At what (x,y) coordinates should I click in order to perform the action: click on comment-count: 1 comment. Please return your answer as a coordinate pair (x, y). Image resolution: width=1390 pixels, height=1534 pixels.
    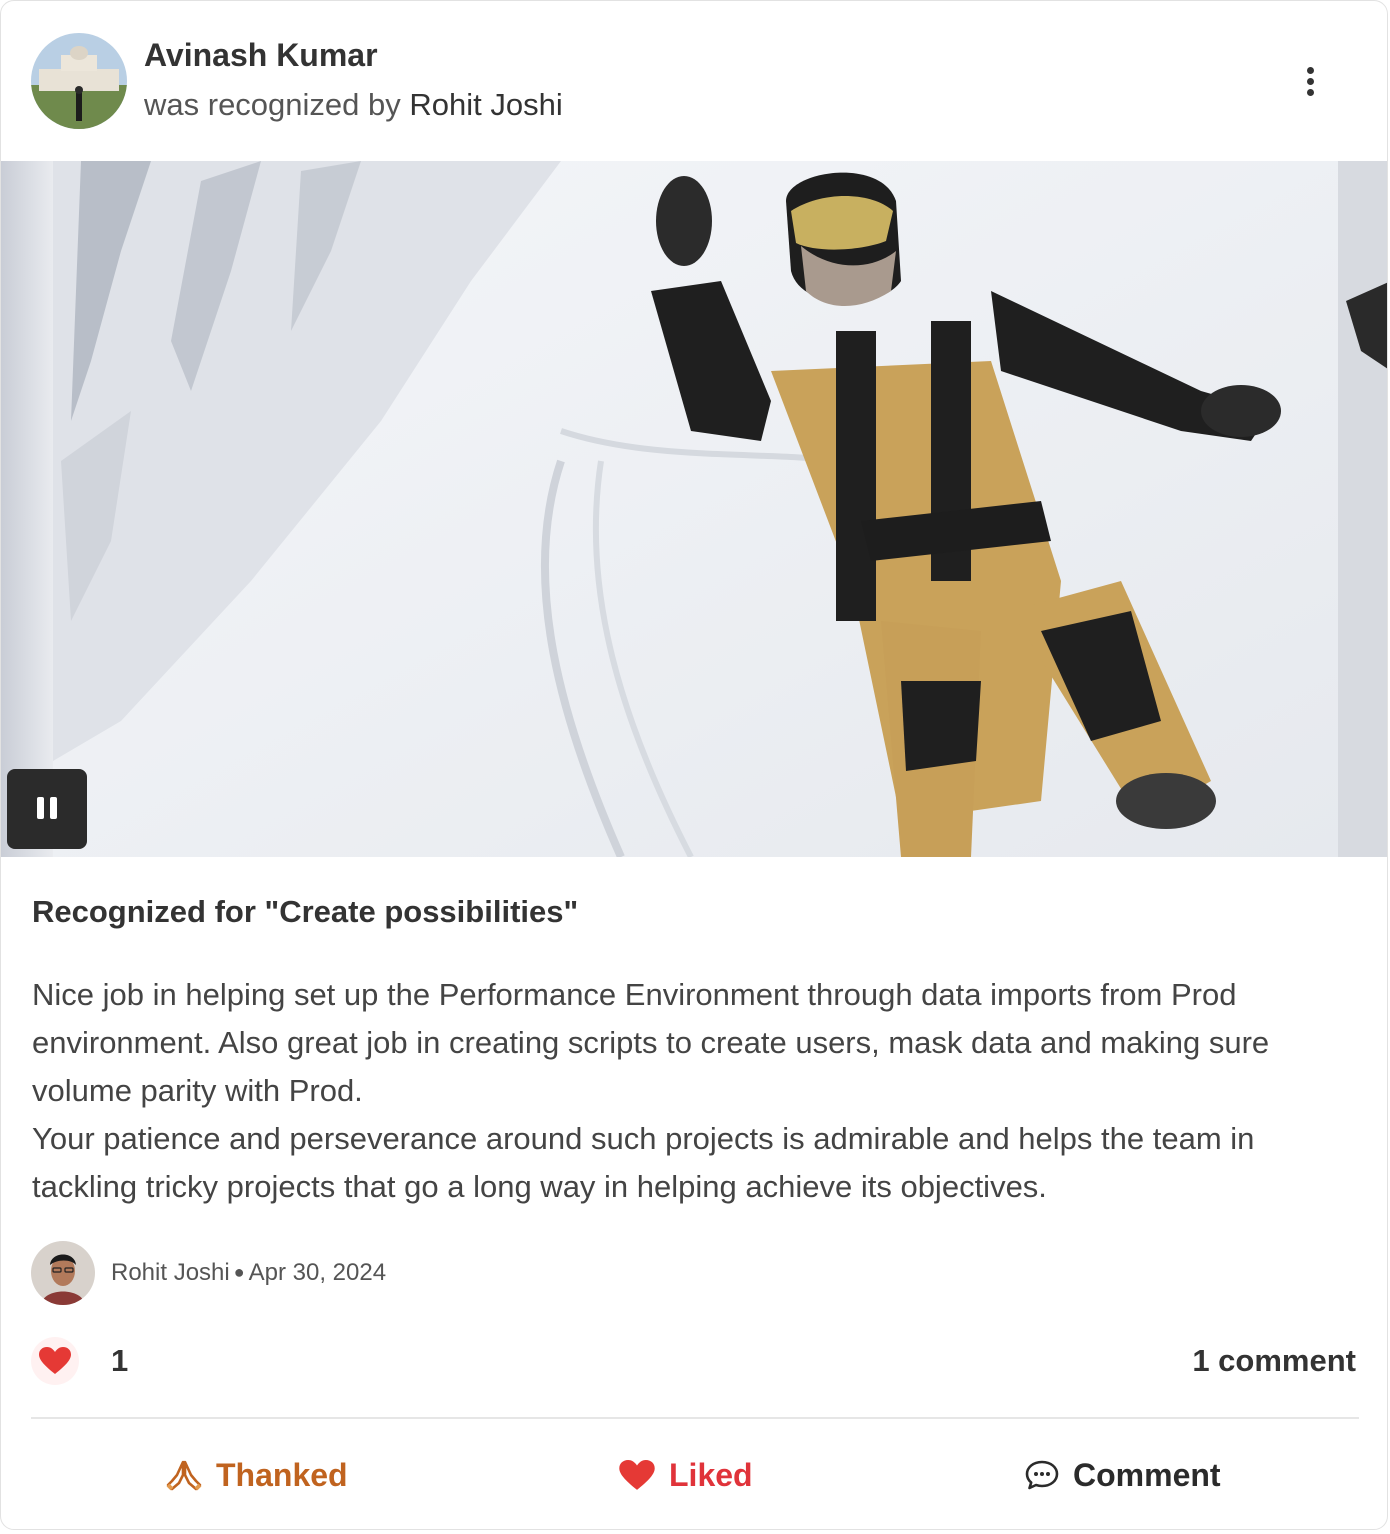
    Looking at the image, I should click on (1274, 1361).